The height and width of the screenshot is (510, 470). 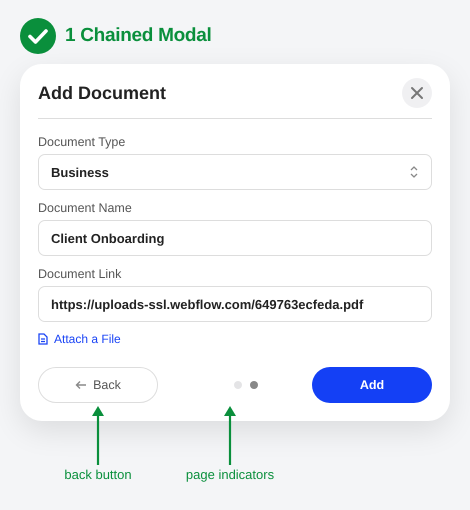 What do you see at coordinates (79, 339) in the screenshot?
I see `attach-link: Attach a File` at bounding box center [79, 339].